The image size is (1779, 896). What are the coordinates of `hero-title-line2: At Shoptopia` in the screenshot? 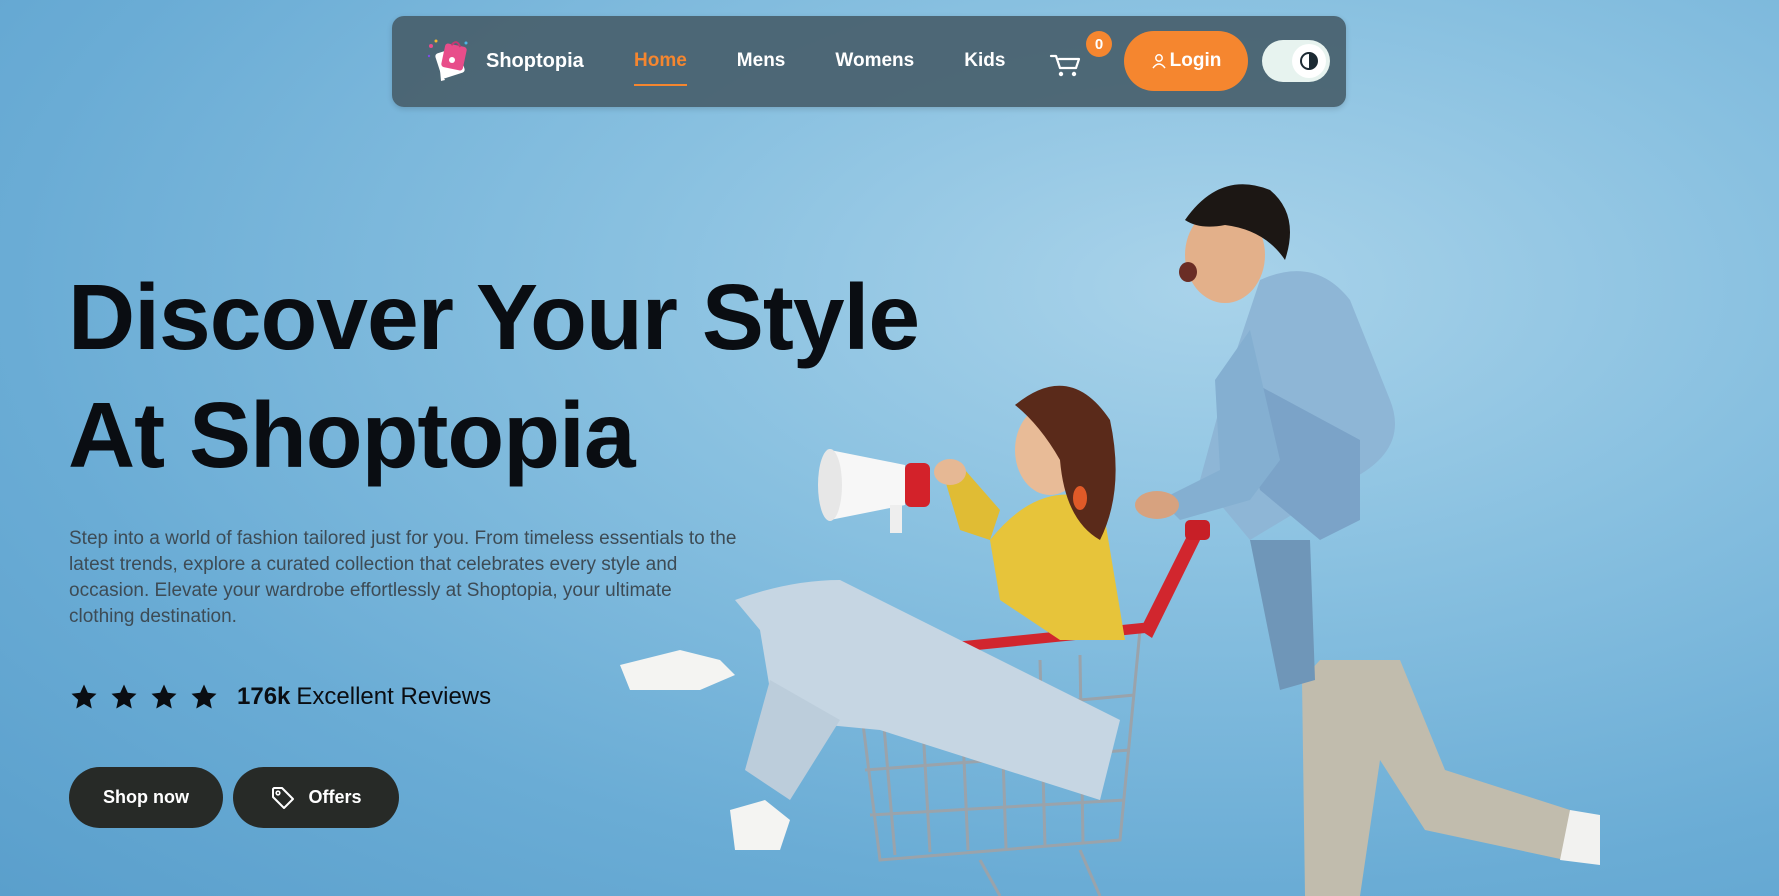 It's located at (352, 435).